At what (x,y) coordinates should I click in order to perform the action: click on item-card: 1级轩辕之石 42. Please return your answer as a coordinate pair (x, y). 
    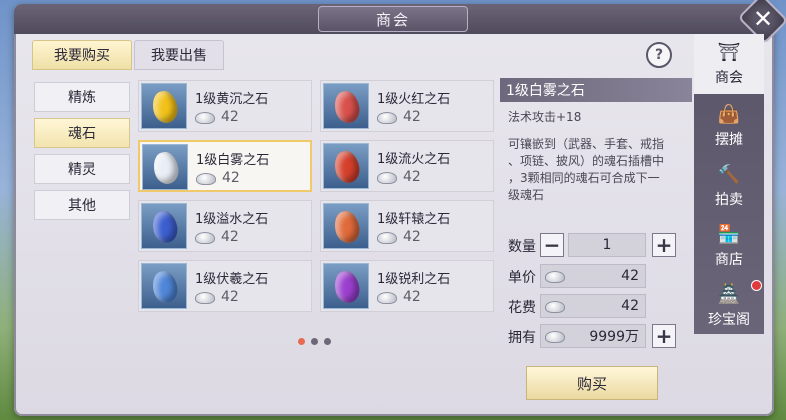
    Looking at the image, I should click on (407, 226).